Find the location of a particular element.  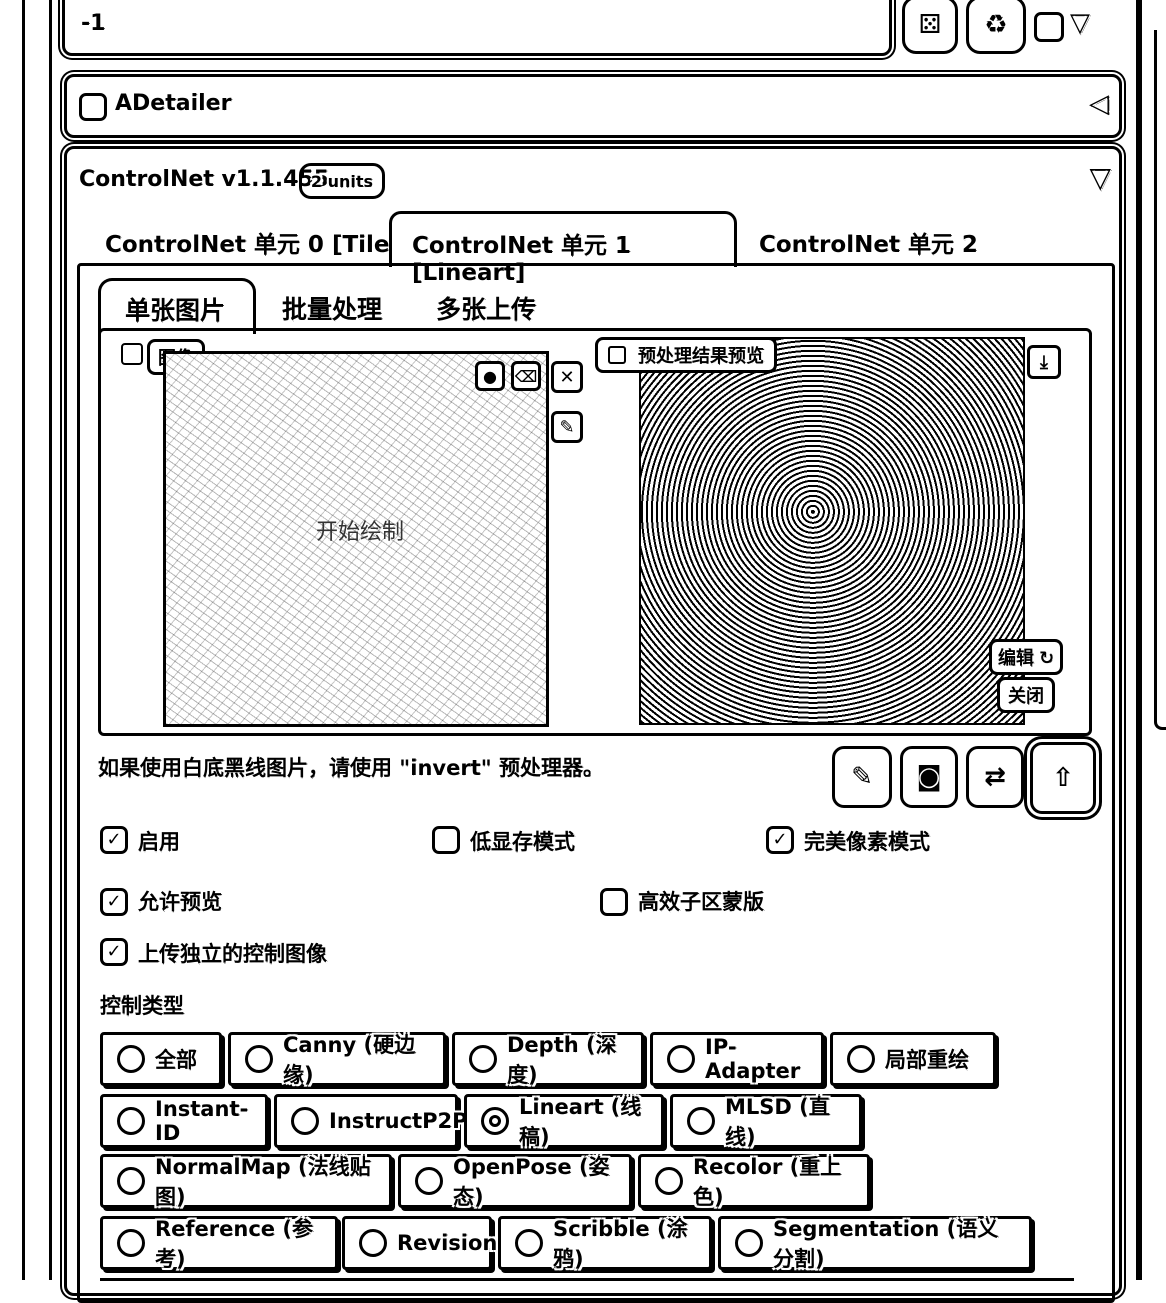

control-type-segmentation: Segmentation (语义分割) is located at coordinates (875, 1243).